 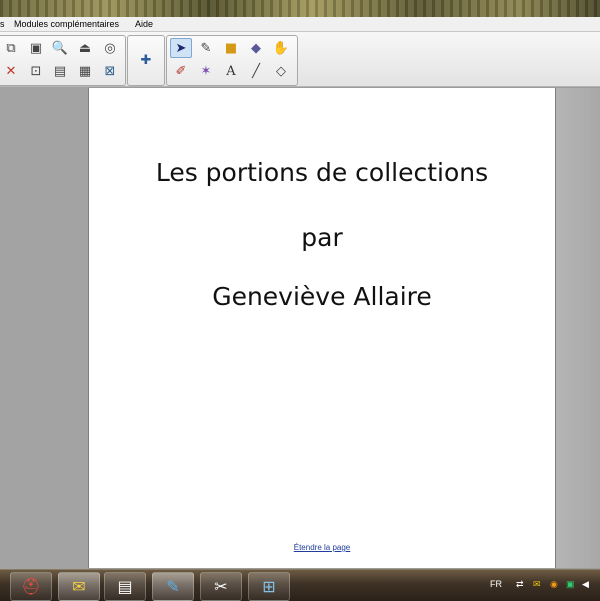 What do you see at coordinates (300, 585) in the screenshot?
I see `taskbar: ⛑ ✉ ▤ ✎ ✂ ⊞ FR ⇄ ✉ ◉ ▣ ◀` at bounding box center [300, 585].